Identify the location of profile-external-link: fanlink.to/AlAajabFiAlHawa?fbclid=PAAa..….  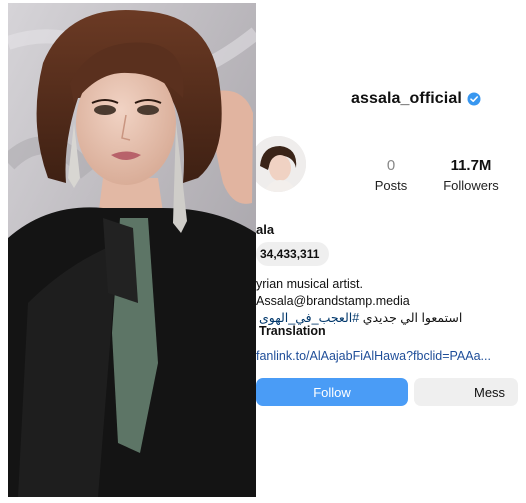
(373, 356).